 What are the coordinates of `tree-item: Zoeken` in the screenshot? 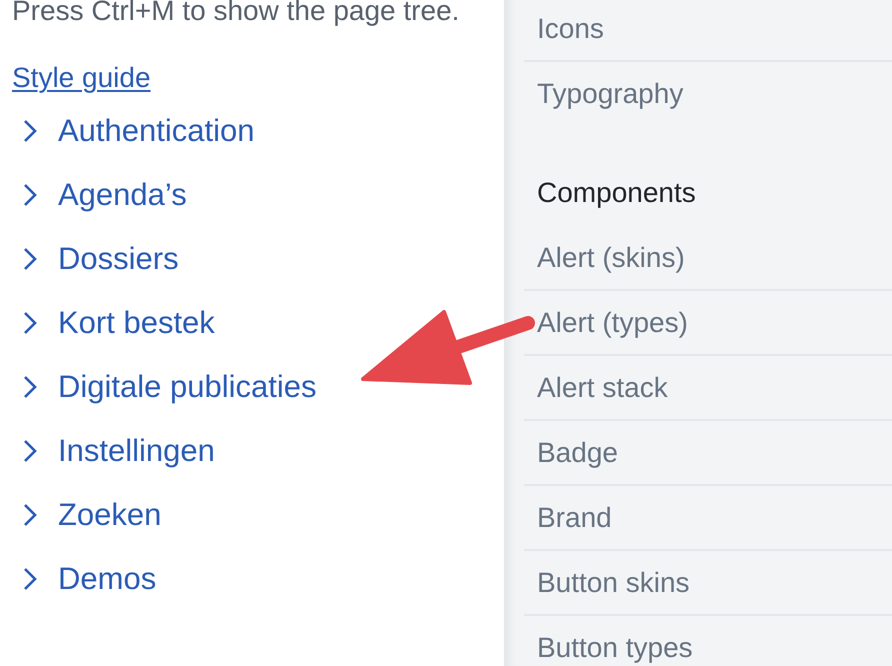 It's located at (87, 515).